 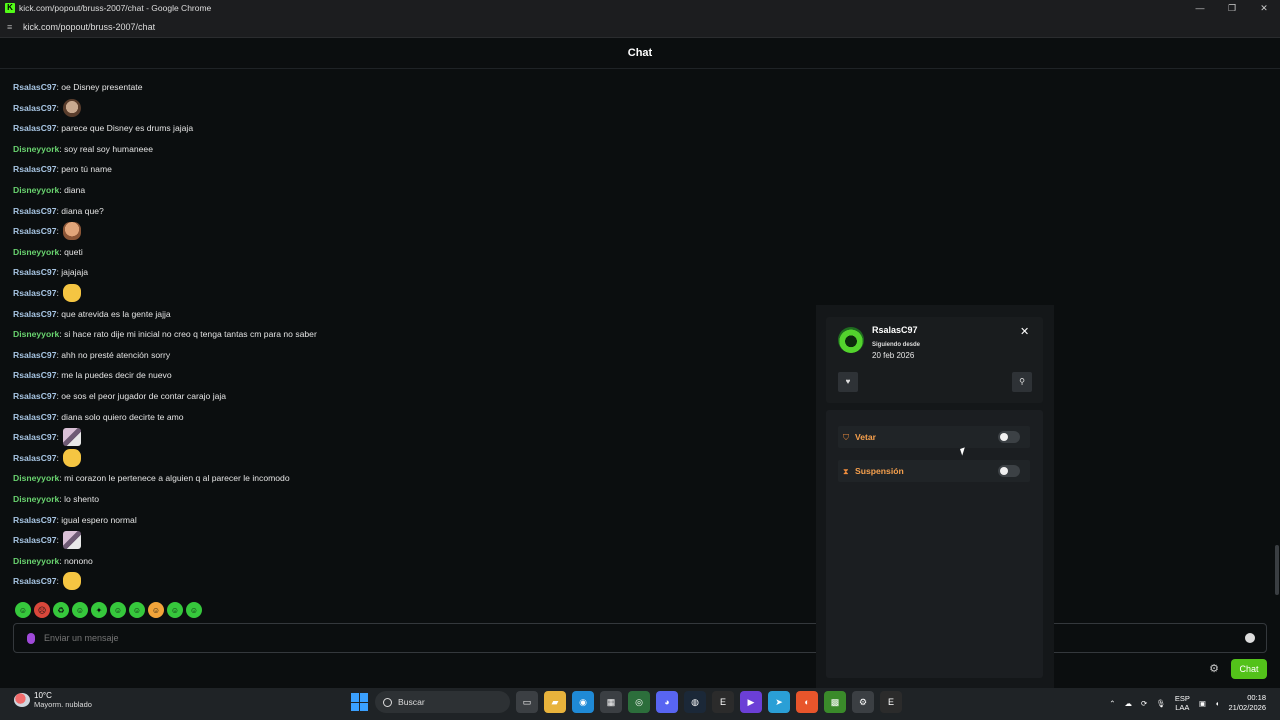 I want to click on send-chat-button: Chat, so click(x=1249, y=669).